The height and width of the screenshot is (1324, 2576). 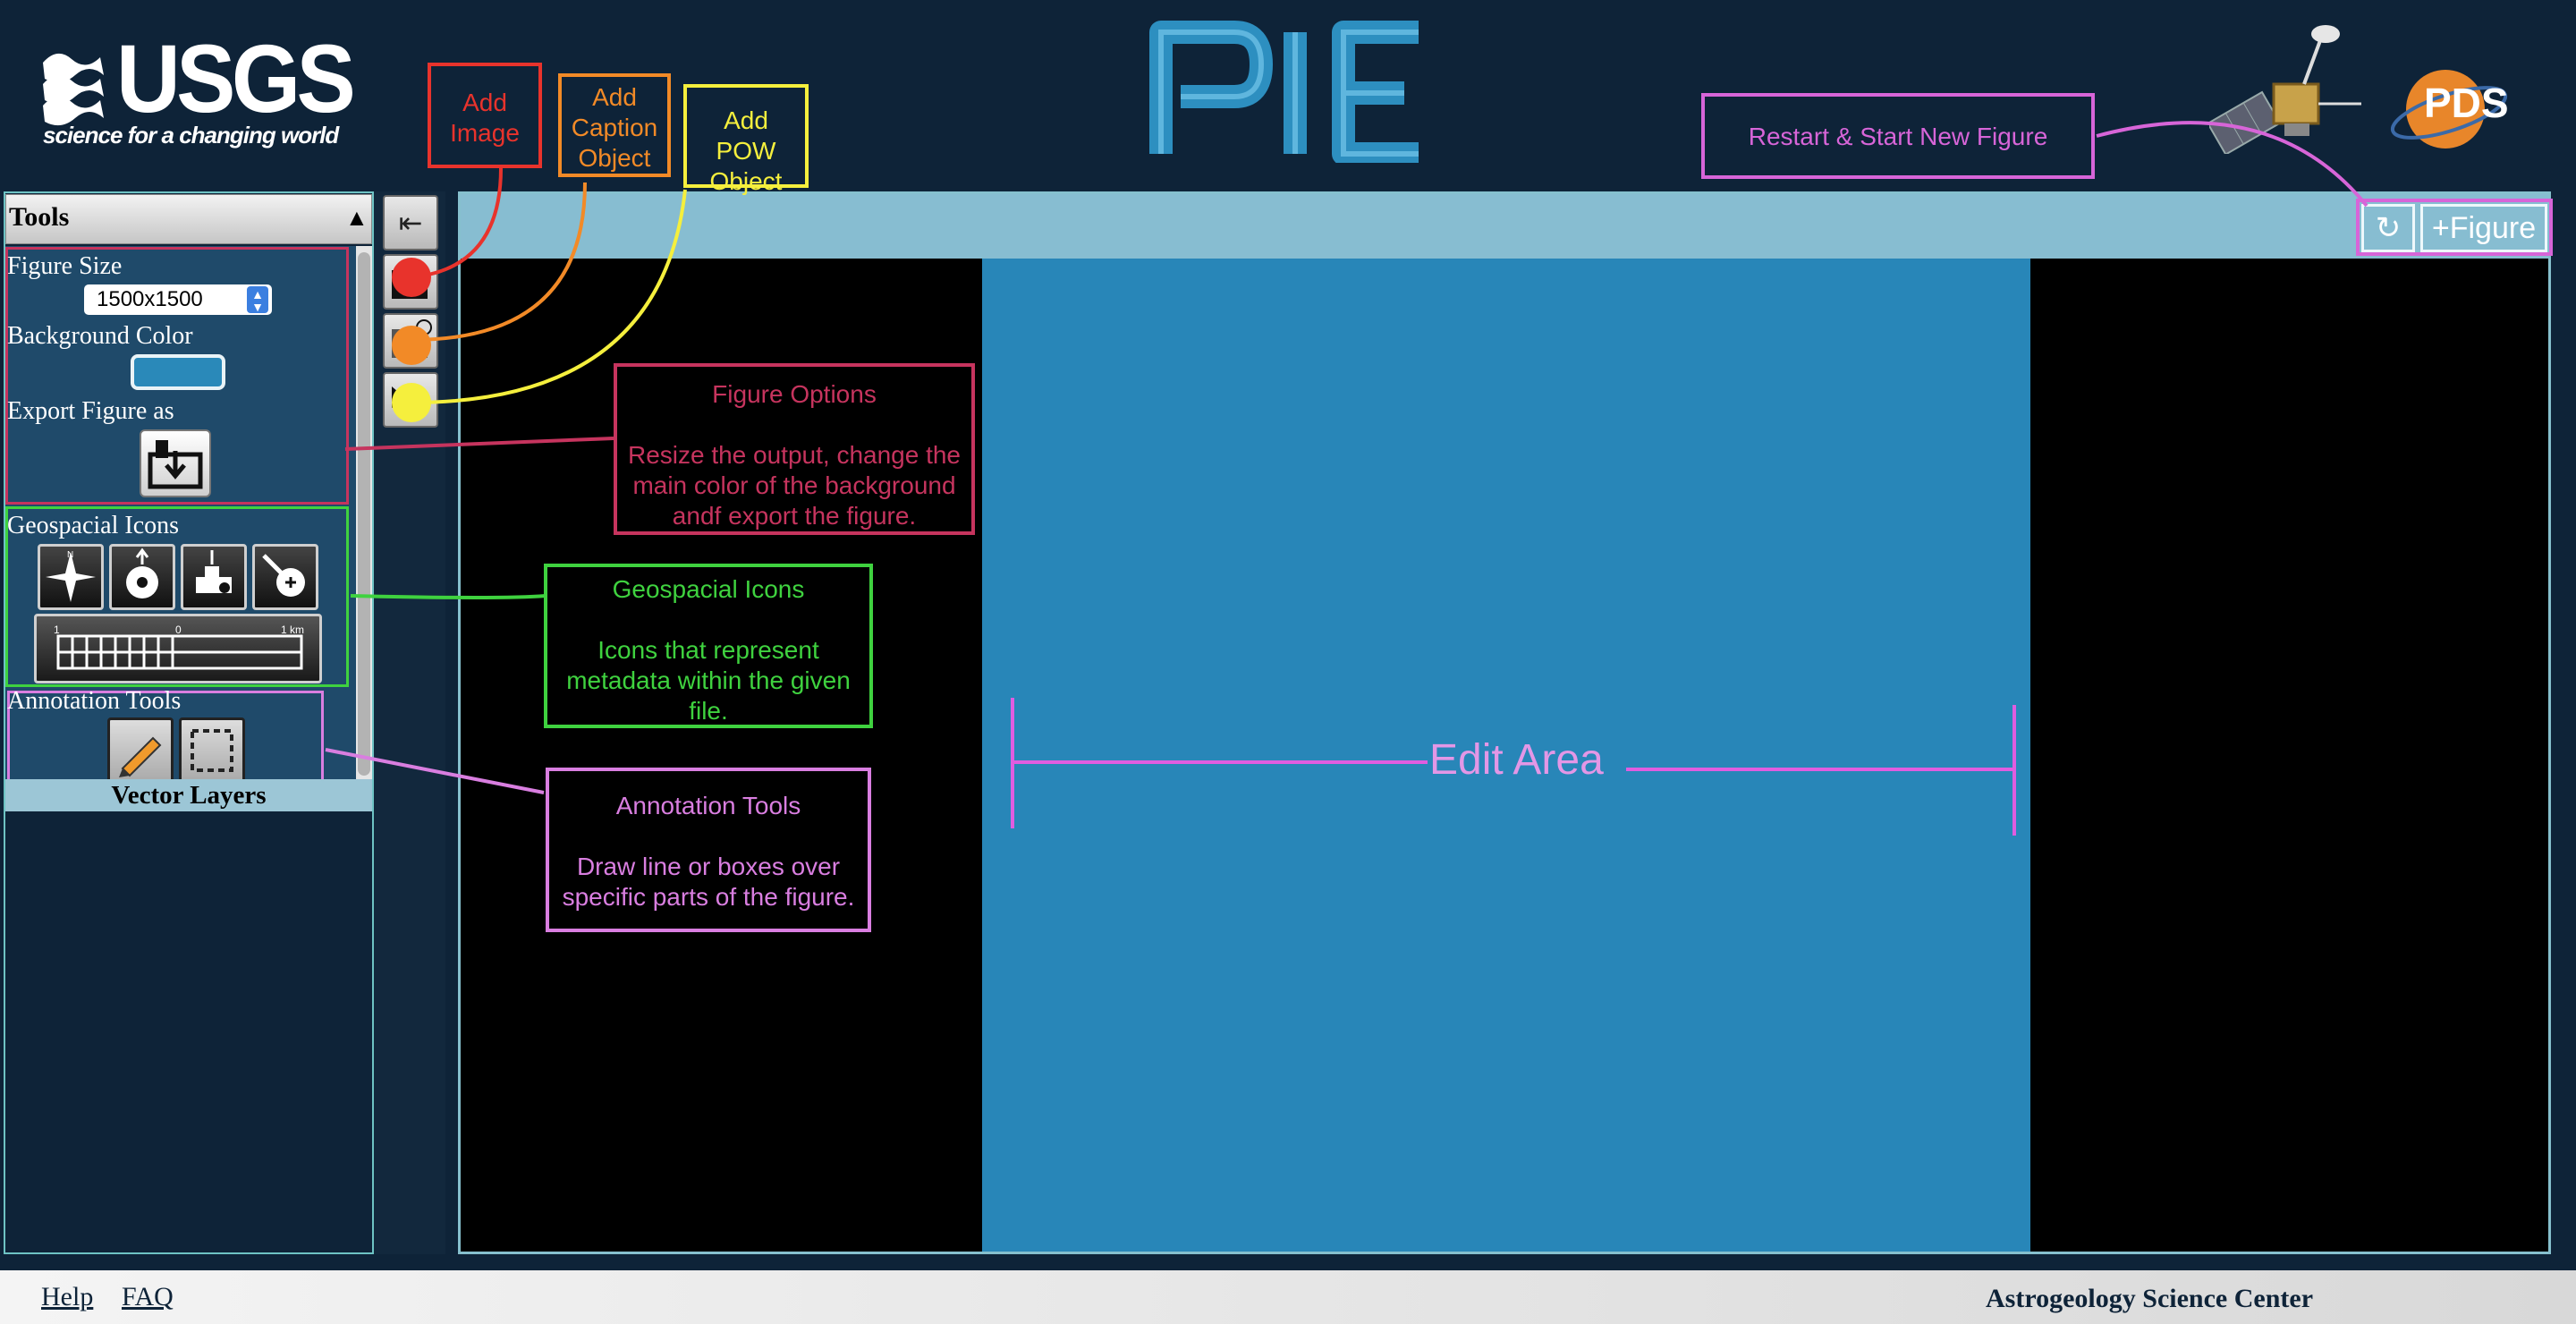 I want to click on callout-add-image: Add Image, so click(x=485, y=115).